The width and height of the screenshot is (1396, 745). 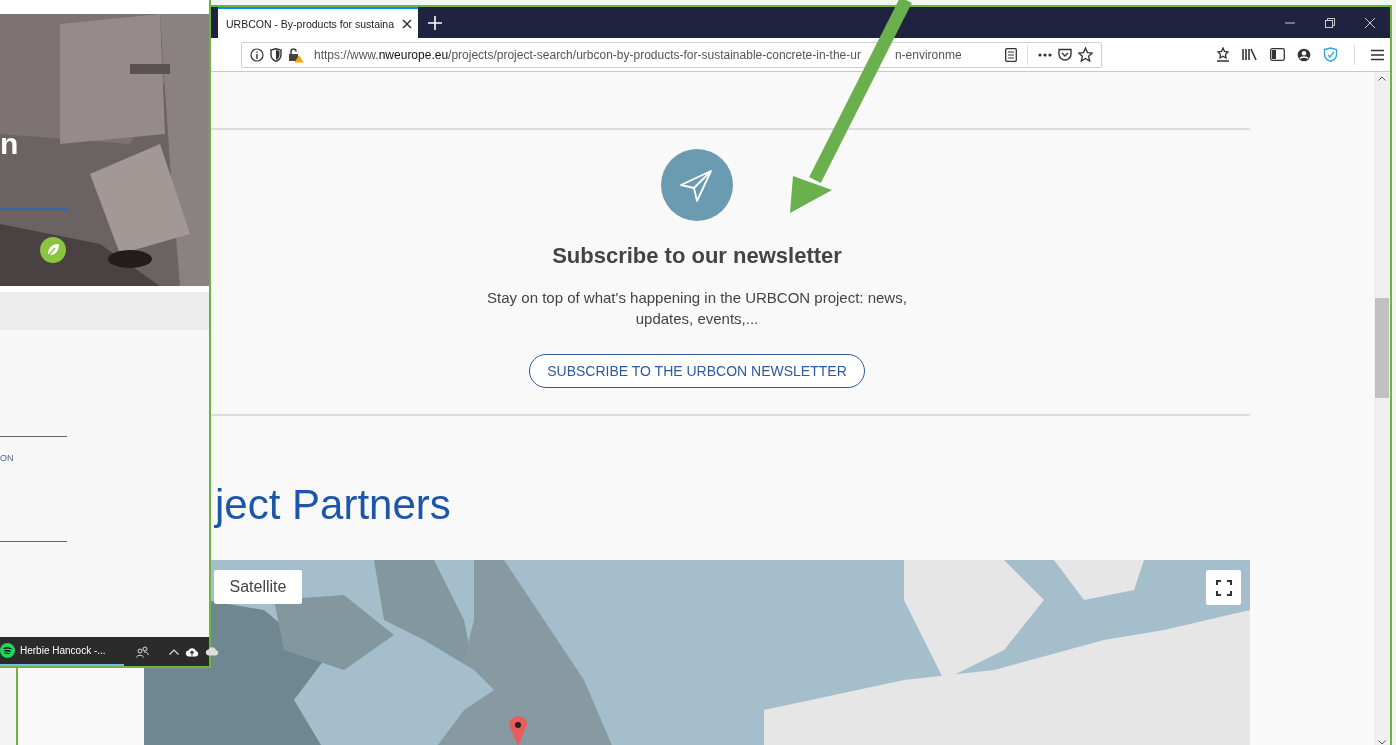 What do you see at coordinates (332, 505) in the screenshot?
I see `section-heading: ject Partners` at bounding box center [332, 505].